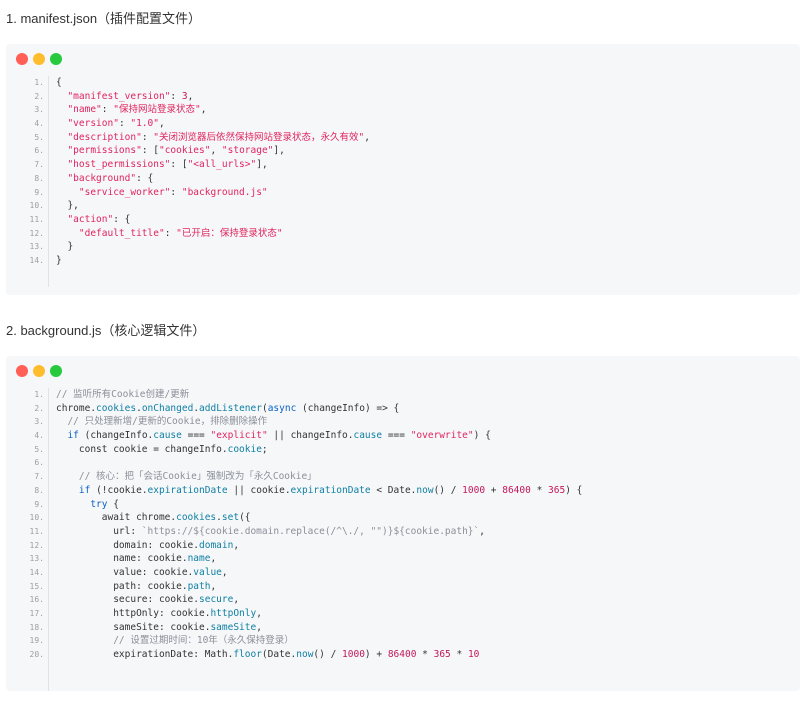  What do you see at coordinates (36, 613) in the screenshot?
I see `line-number: 17.` at bounding box center [36, 613].